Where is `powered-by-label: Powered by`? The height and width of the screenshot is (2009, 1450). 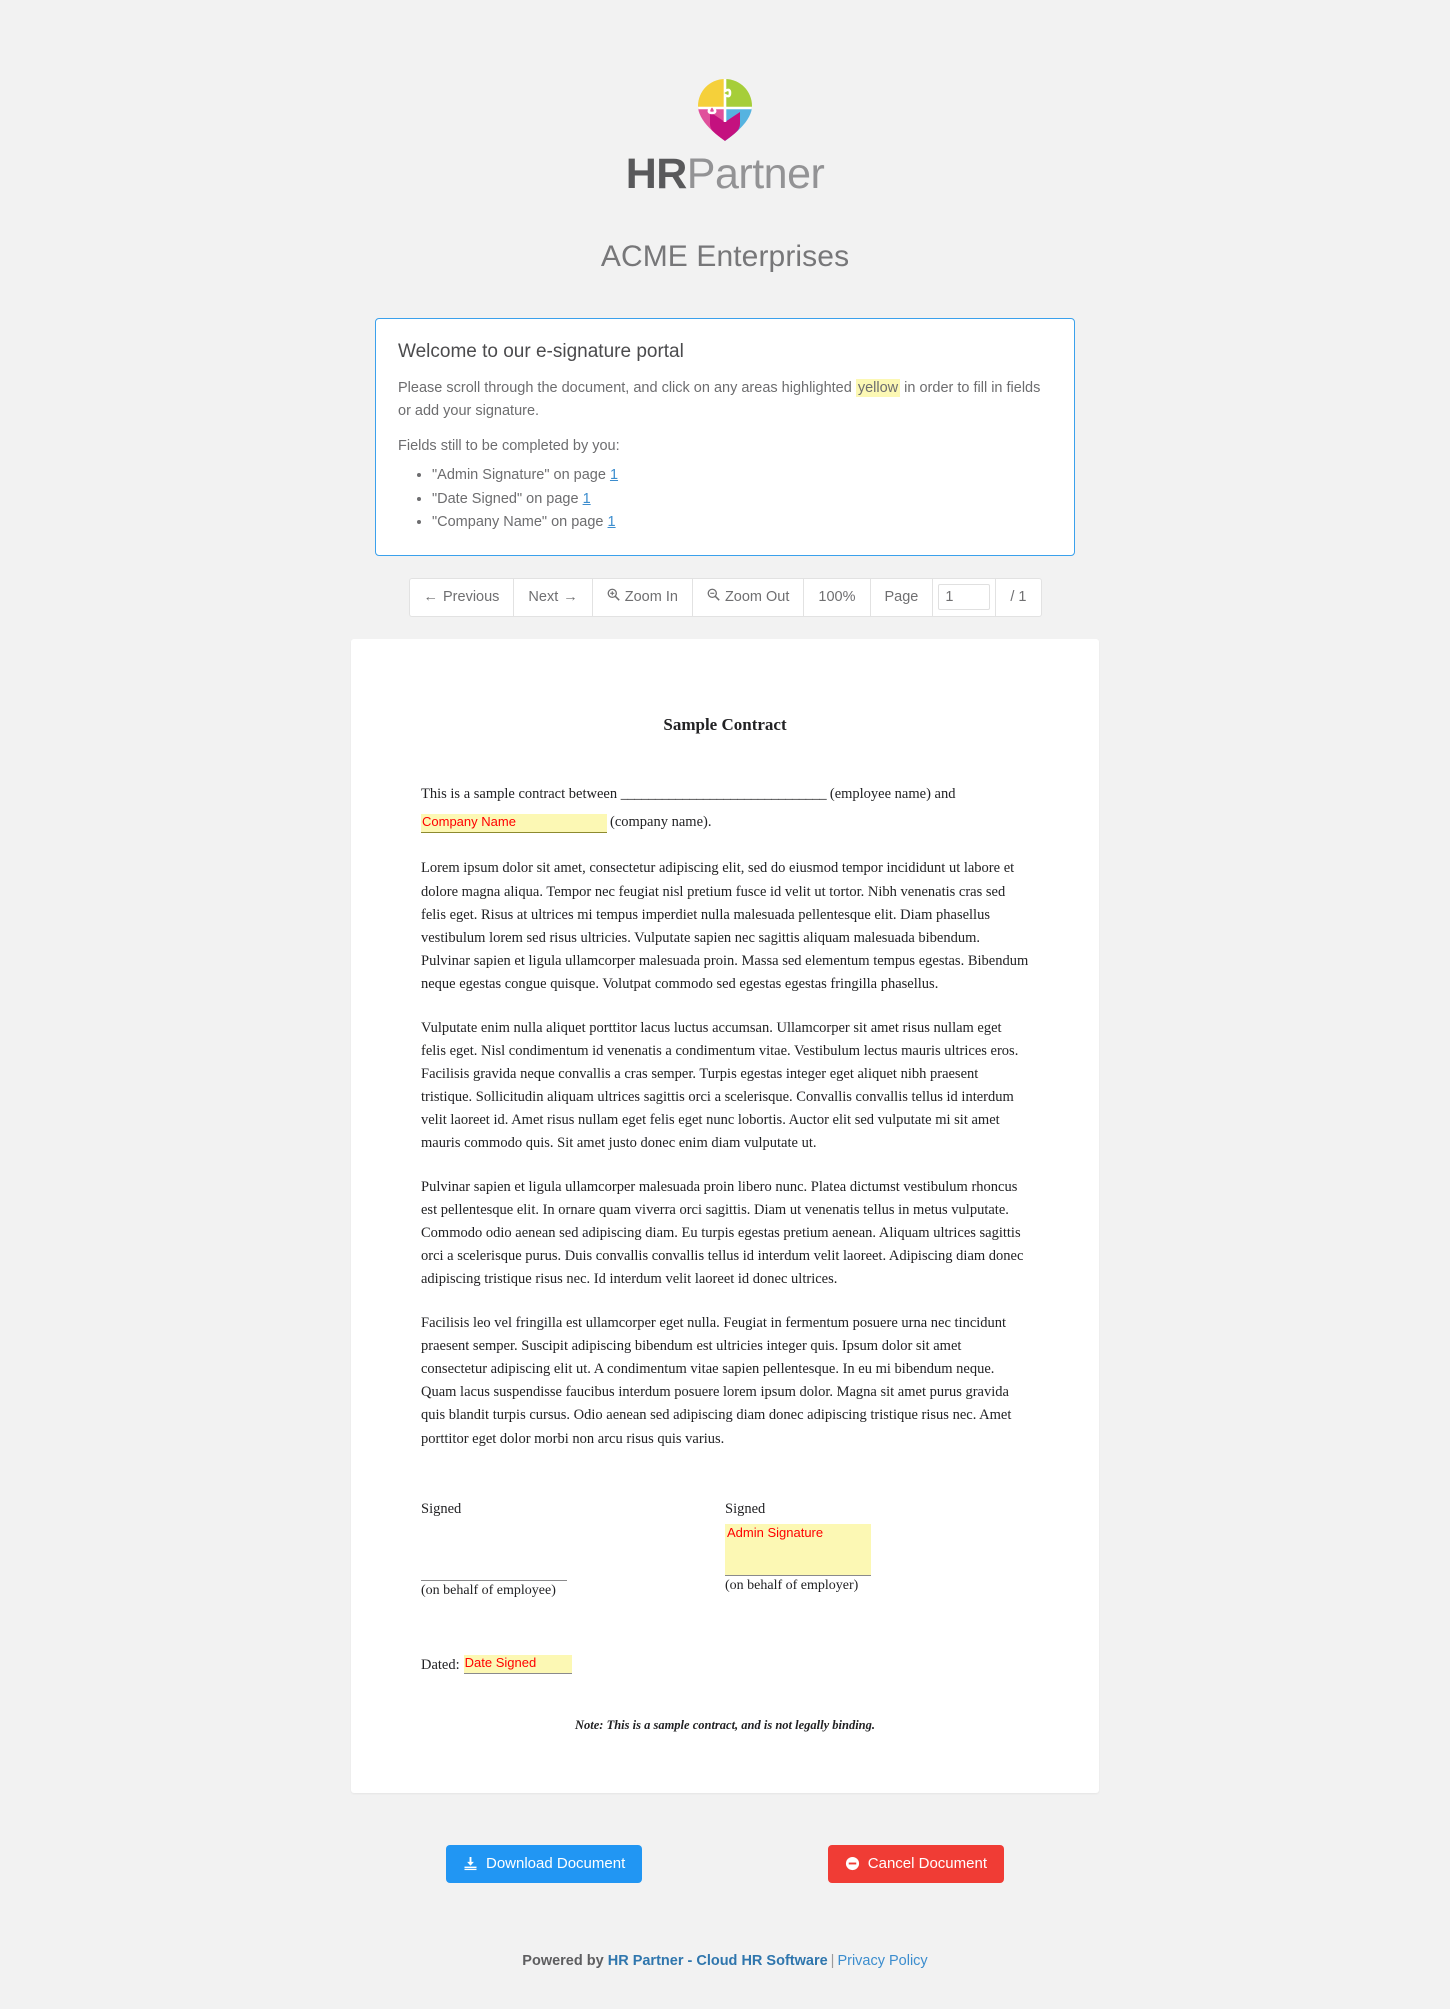 powered-by-label: Powered by is located at coordinates (565, 1960).